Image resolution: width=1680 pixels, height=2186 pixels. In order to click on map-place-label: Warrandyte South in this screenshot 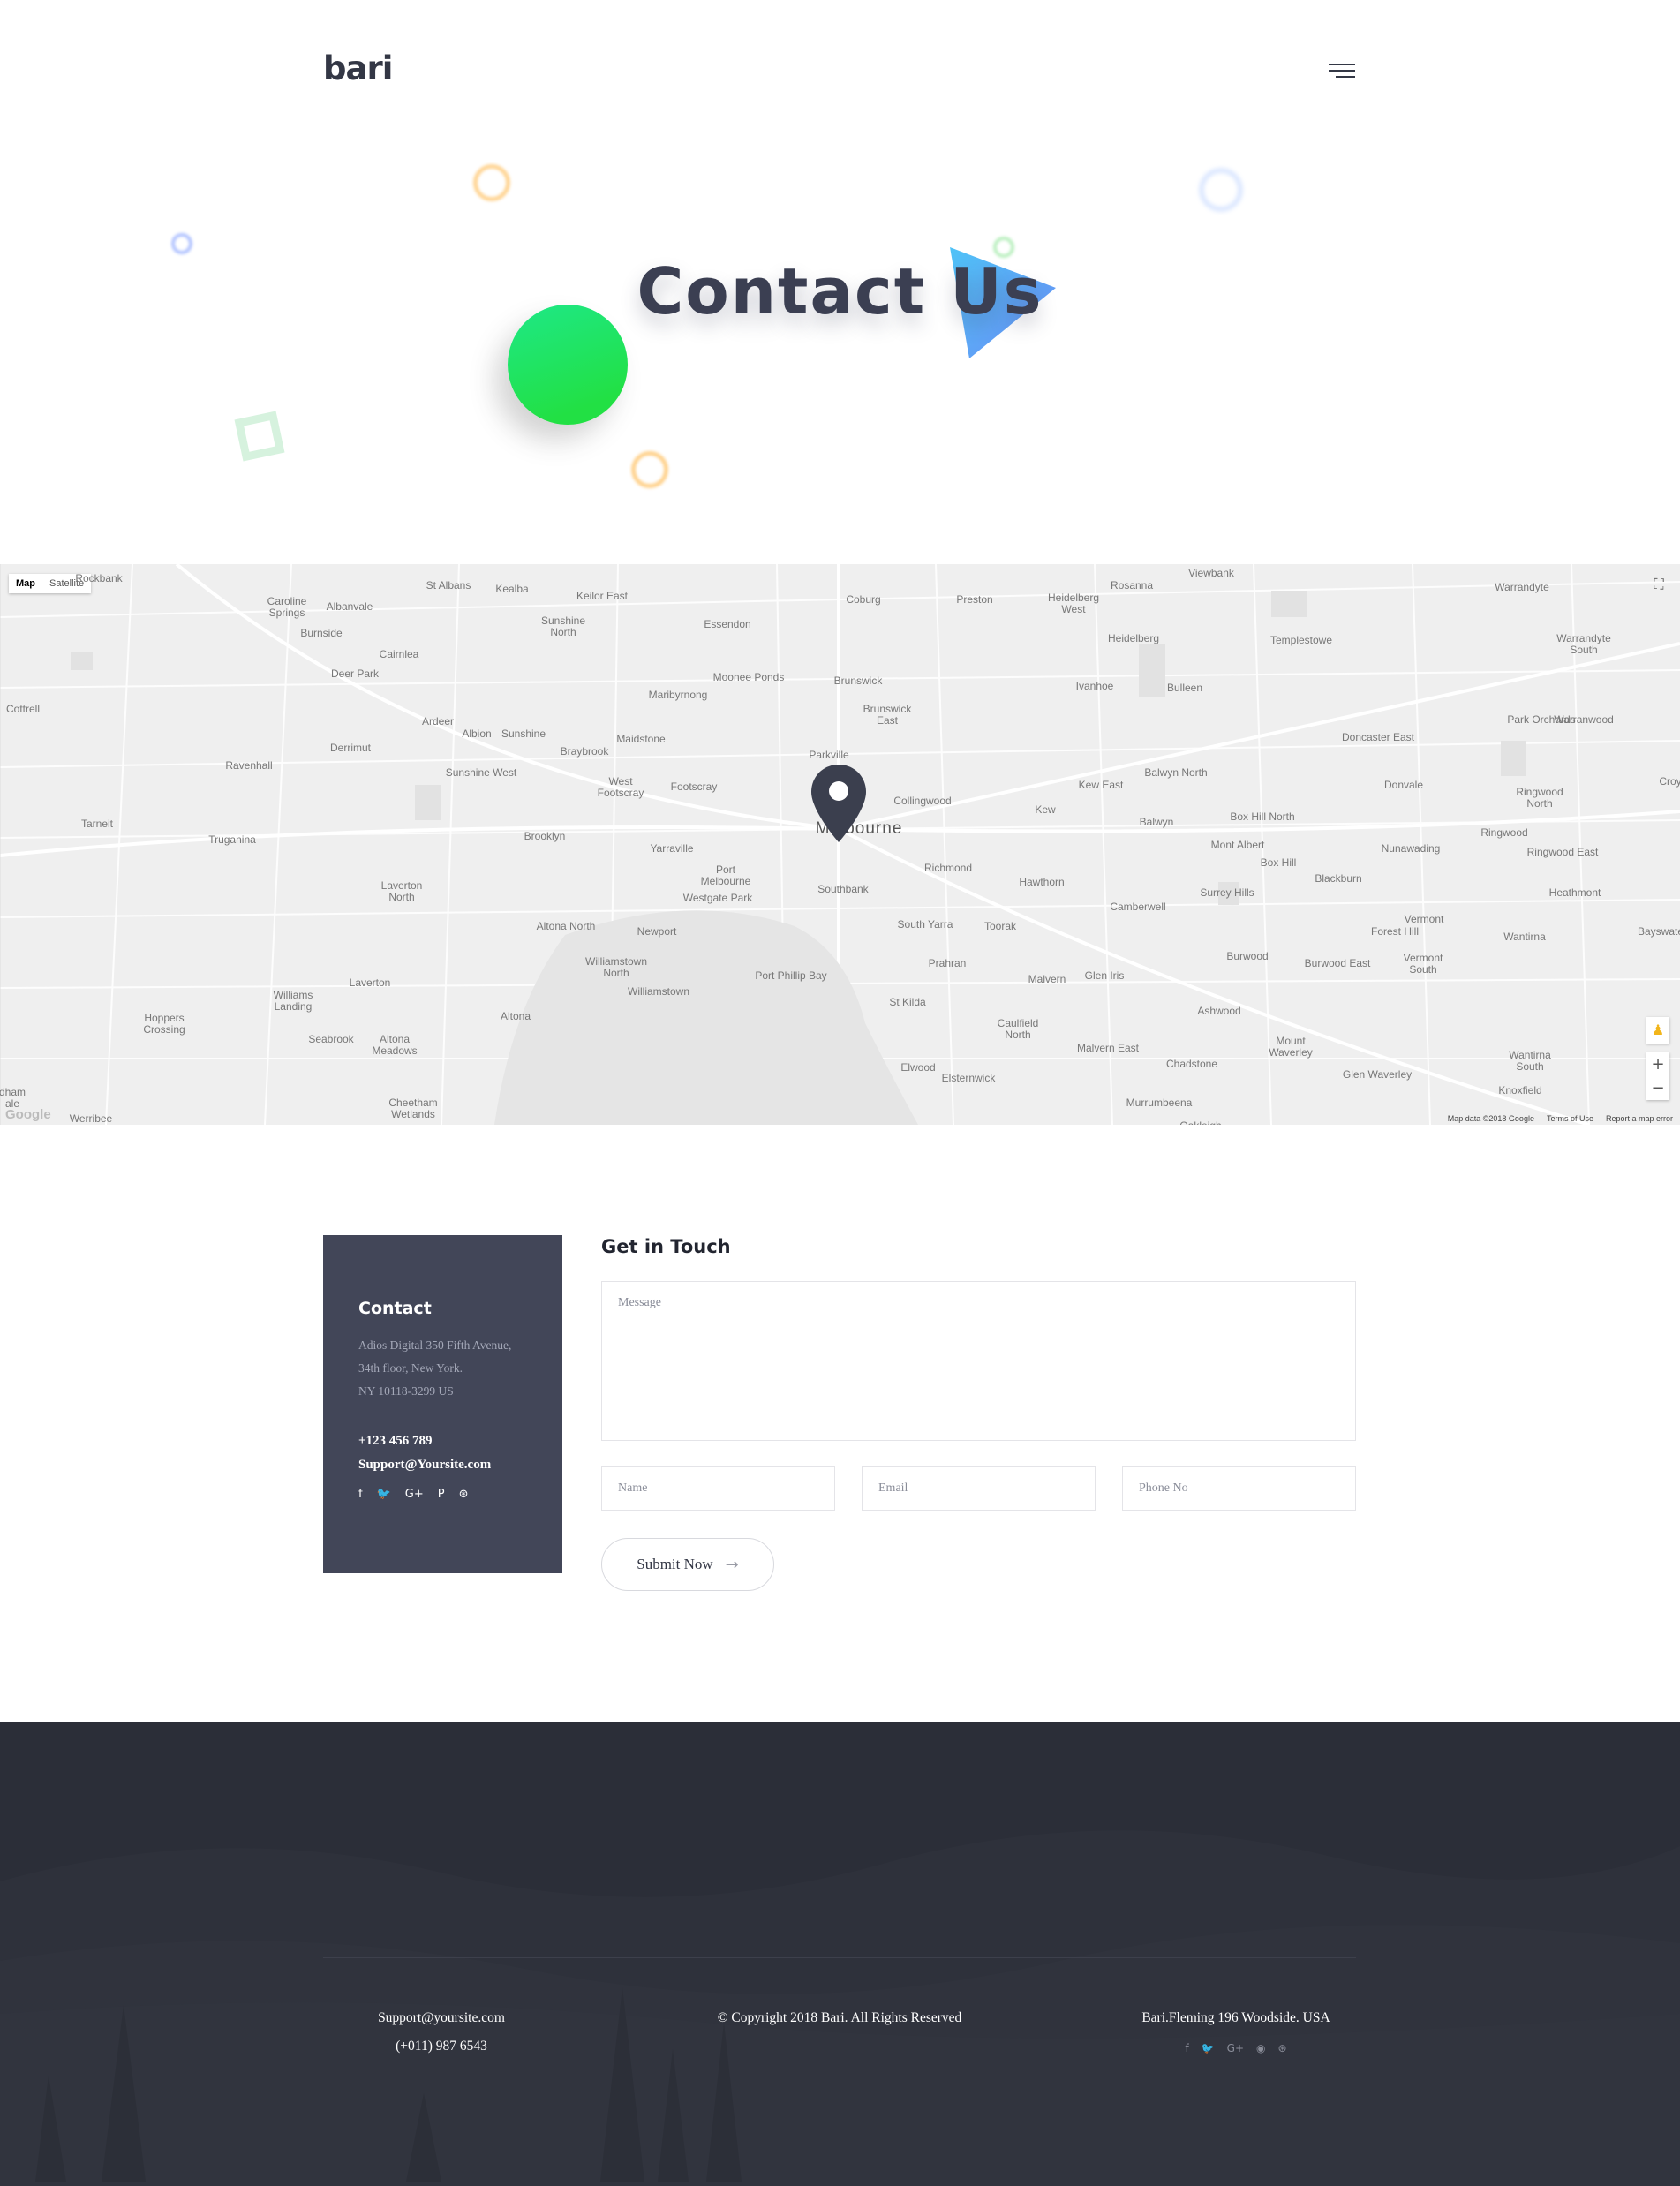, I will do `click(1583, 644)`.